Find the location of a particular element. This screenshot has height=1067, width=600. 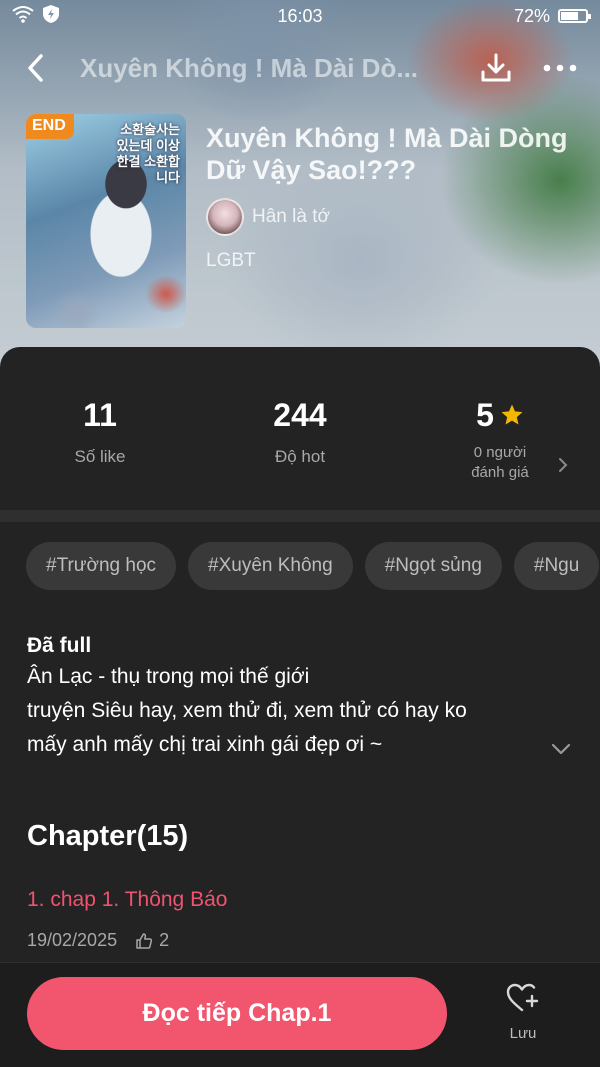

chapter-like-count: 2 is located at coordinates (164, 940).